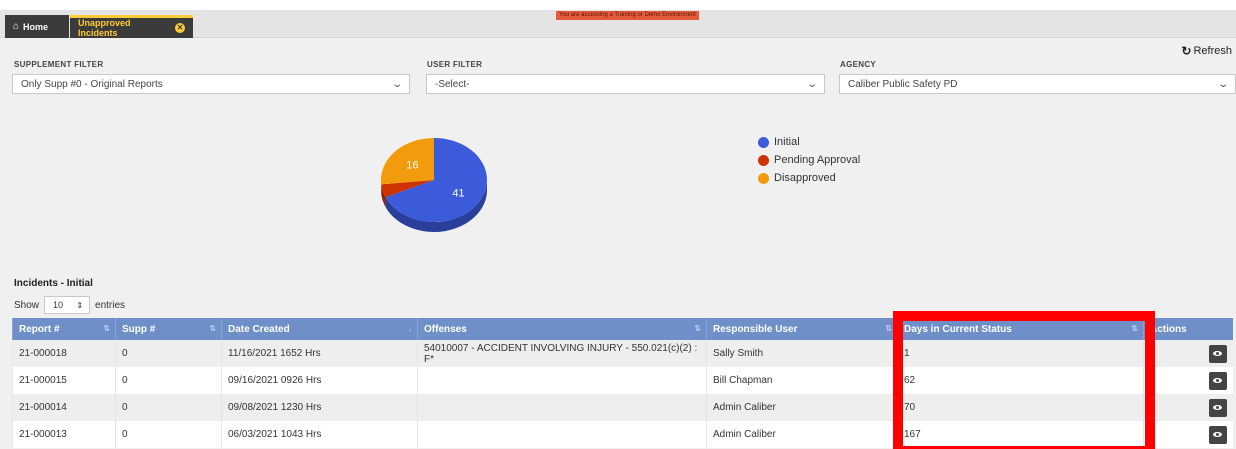 Image resolution: width=1236 pixels, height=449 pixels. I want to click on entries-select: 10 ⇕, so click(67, 305).